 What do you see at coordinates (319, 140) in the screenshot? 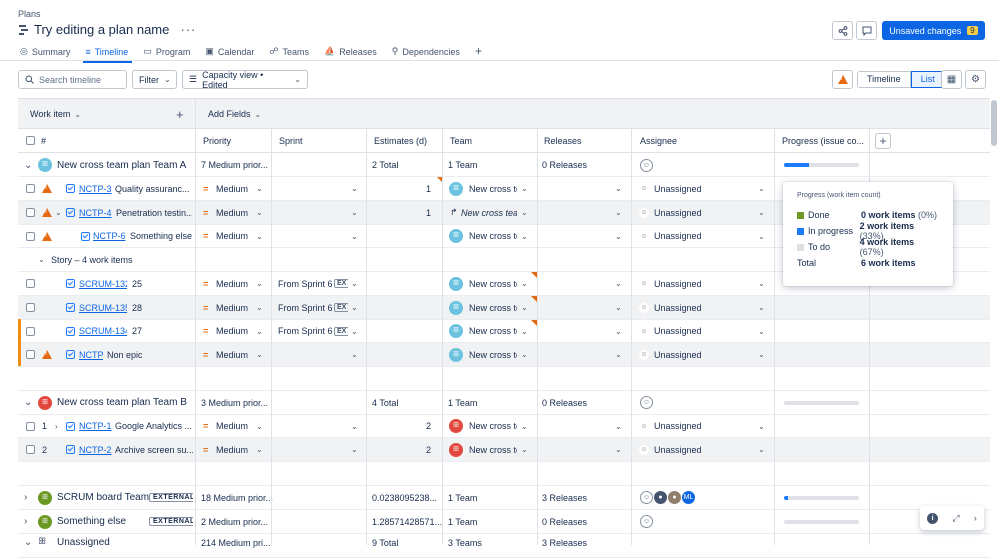
I see `column-sprint: Sprint` at bounding box center [319, 140].